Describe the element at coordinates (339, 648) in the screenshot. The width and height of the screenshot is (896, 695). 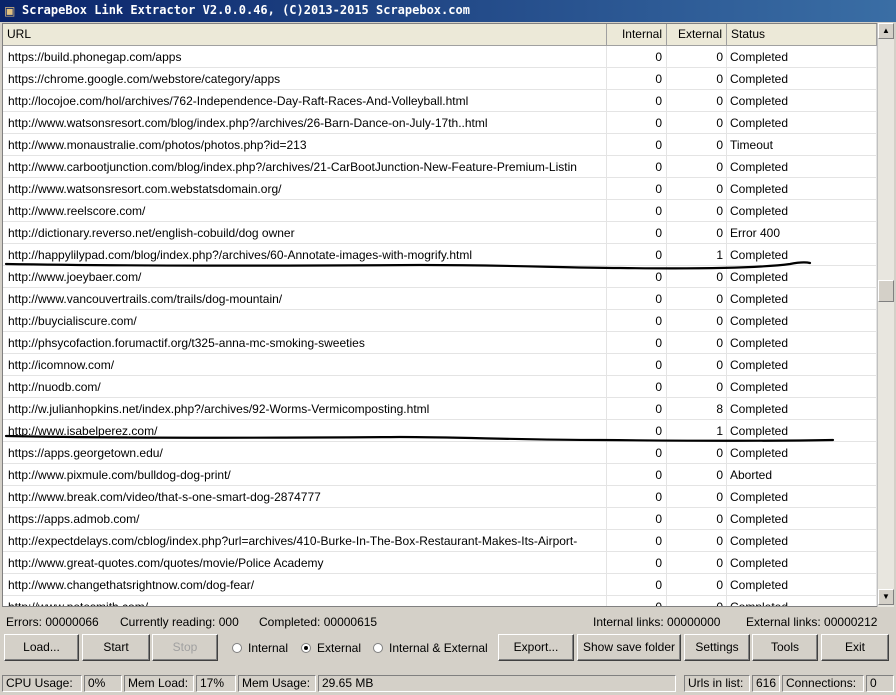
I see `radio-external-label: External` at that location.